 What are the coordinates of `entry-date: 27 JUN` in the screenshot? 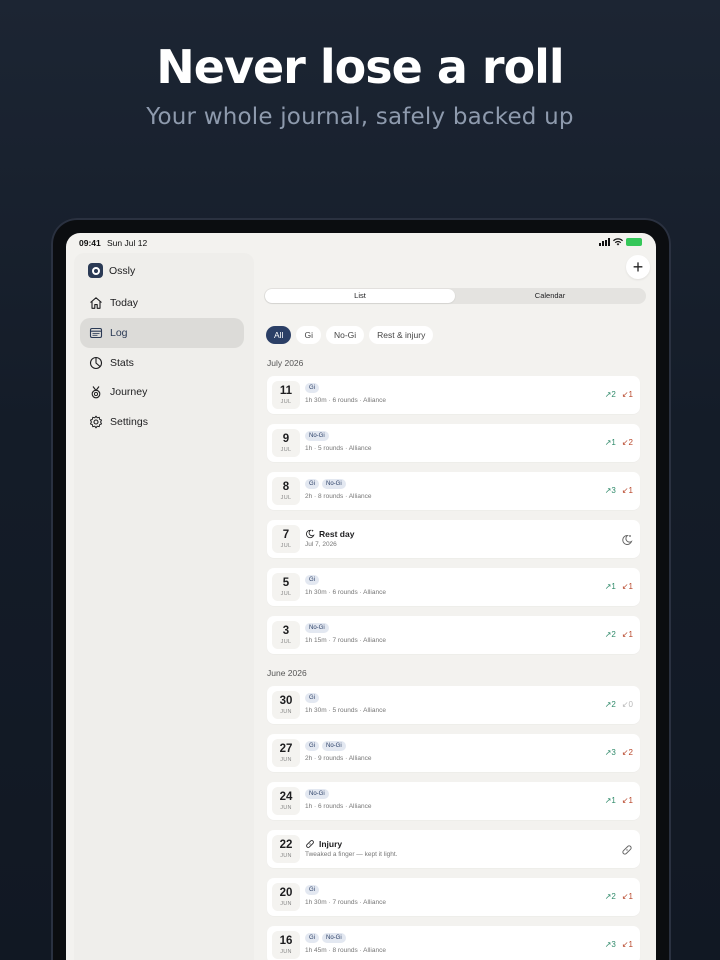 It's located at (286, 753).